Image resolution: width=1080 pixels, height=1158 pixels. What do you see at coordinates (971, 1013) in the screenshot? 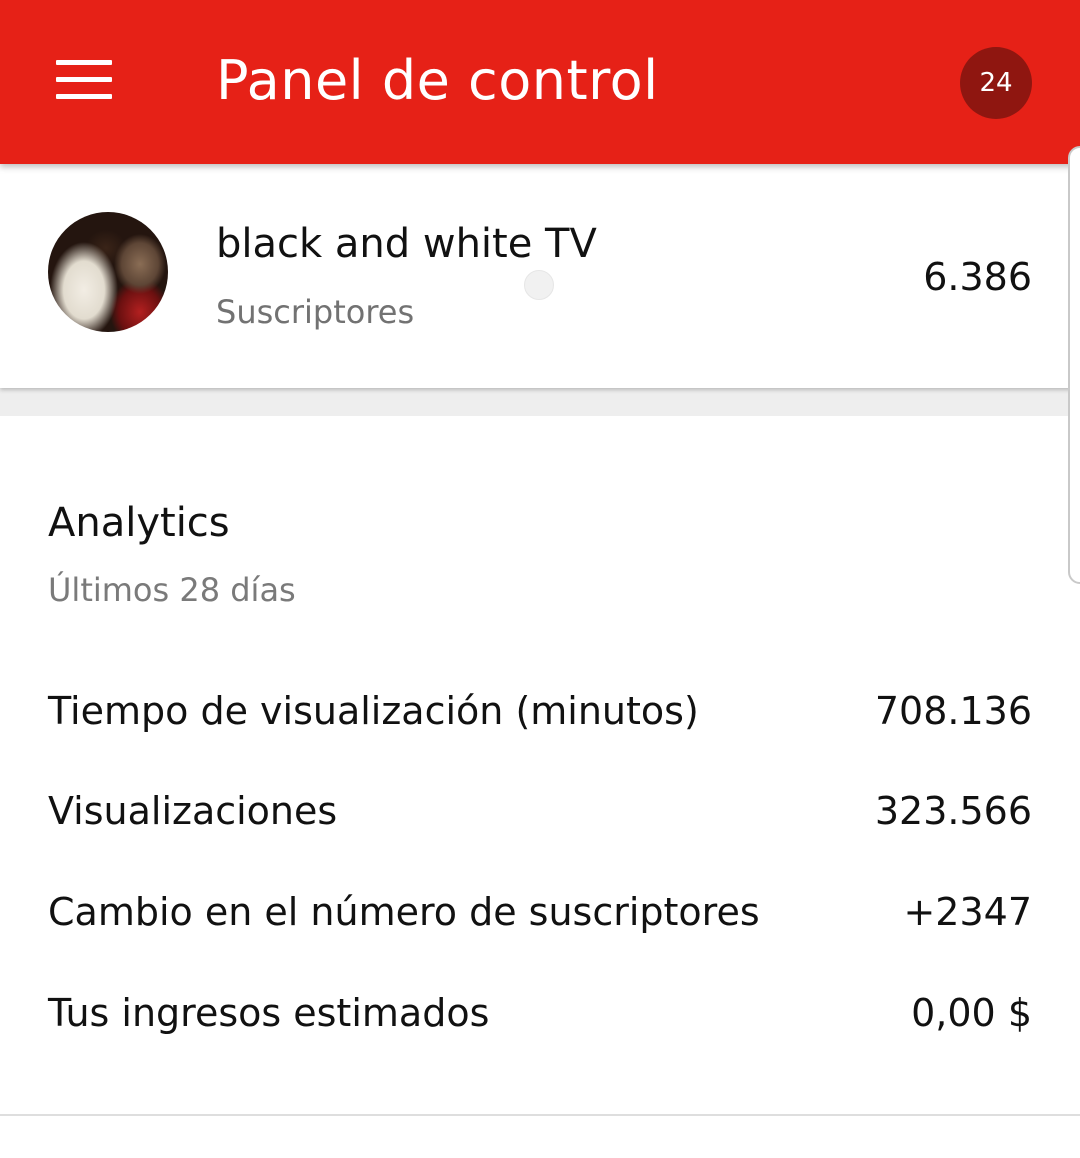
I see `metric-value: 0,00 $` at bounding box center [971, 1013].